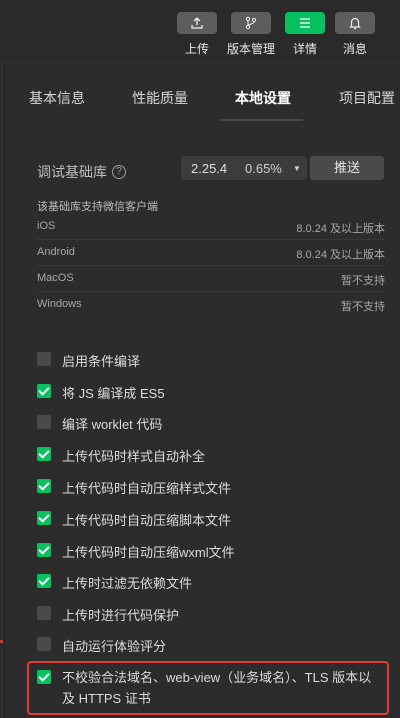 The height and width of the screenshot is (718, 400). What do you see at coordinates (262, 120) in the screenshot?
I see `active-tab-indicator` at bounding box center [262, 120].